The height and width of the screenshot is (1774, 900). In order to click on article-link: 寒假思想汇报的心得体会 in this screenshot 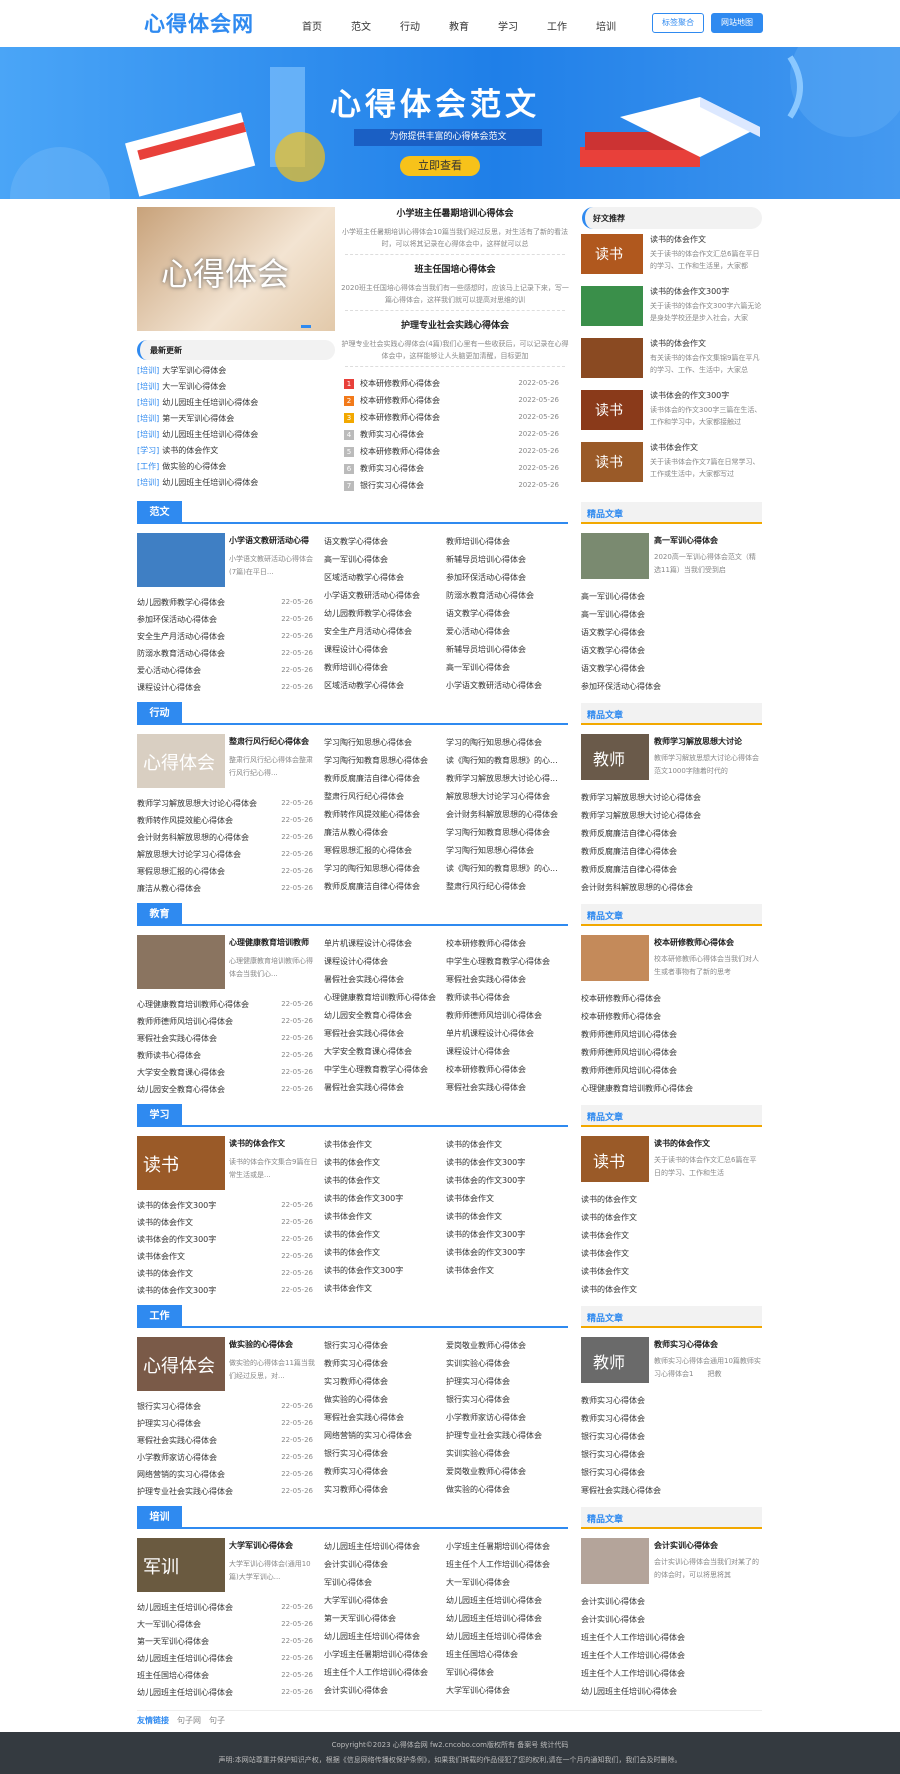, I will do `click(381, 851)`.